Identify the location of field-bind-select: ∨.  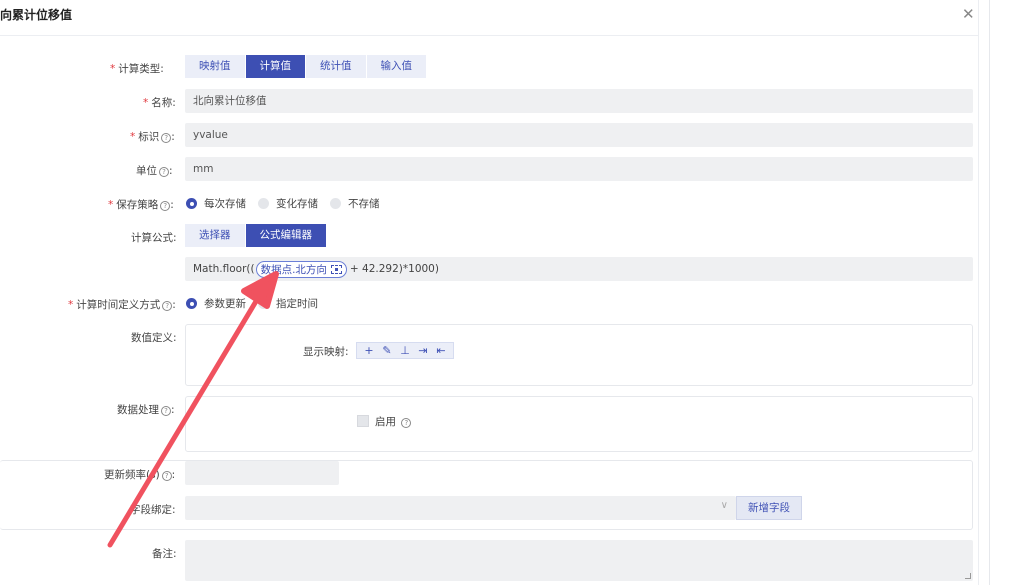
(460, 508).